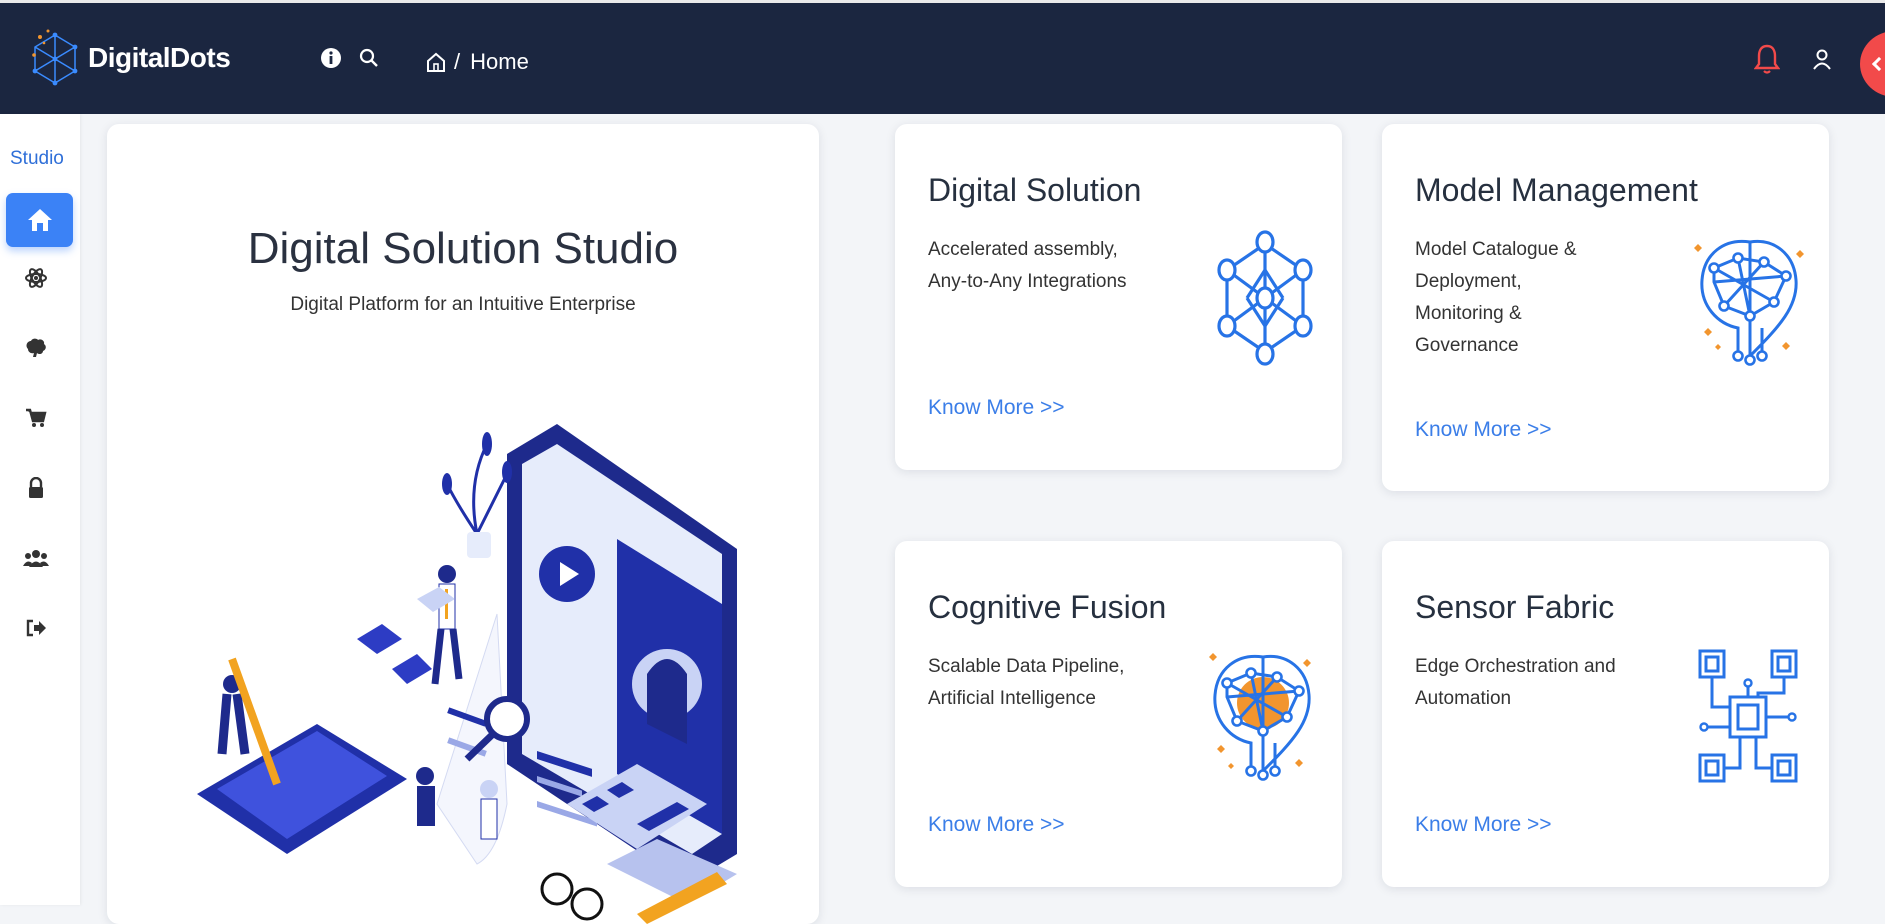 The image size is (1885, 924). Describe the element at coordinates (159, 57) in the screenshot. I see `app-name: DigitalDots` at that location.